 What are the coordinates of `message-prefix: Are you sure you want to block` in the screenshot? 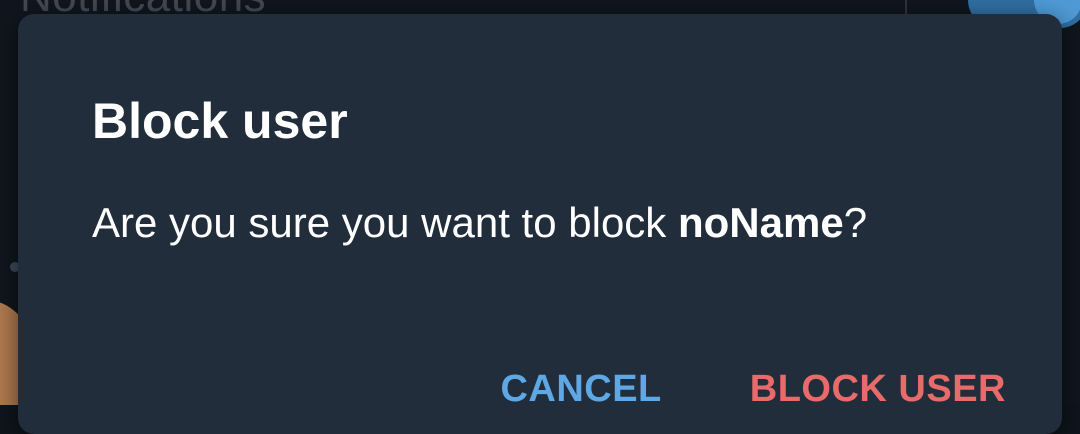 It's located at (385, 222).